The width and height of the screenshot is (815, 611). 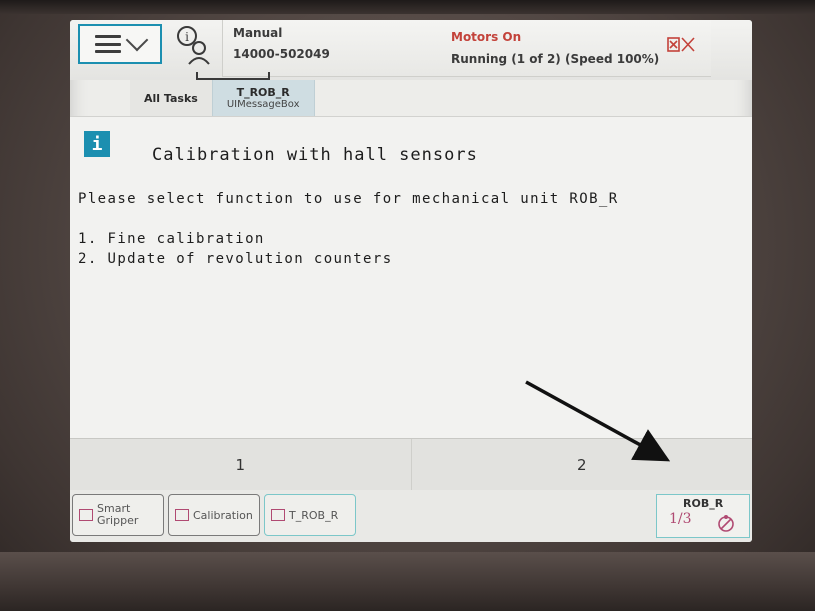 I want to click on tab-label: T_ROB_R, so click(x=263, y=92).